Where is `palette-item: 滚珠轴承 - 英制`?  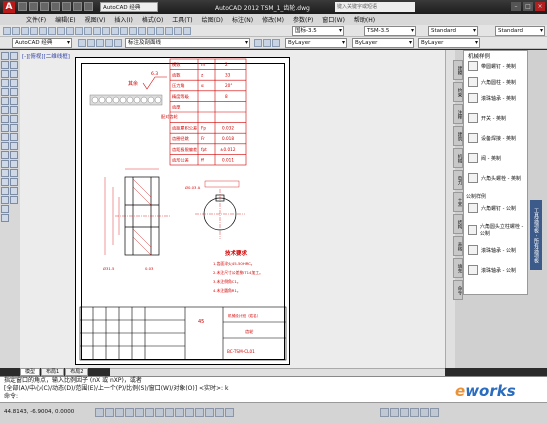
palette-item: 滚珠轴承 - 英制 is located at coordinates (492, 98).